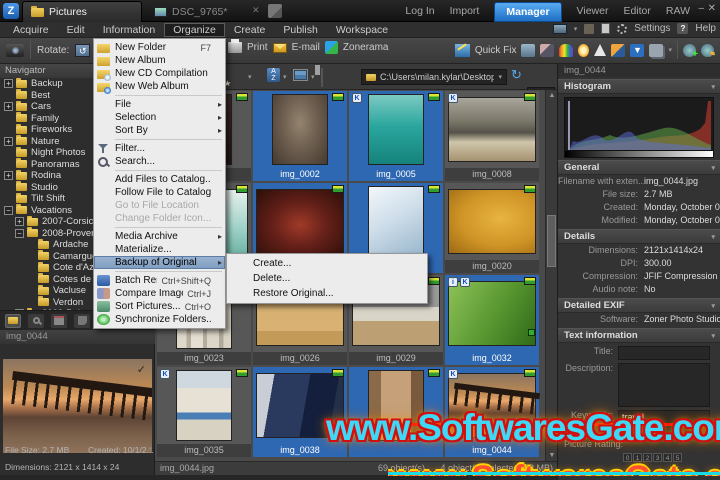 The image size is (720, 480). Describe the element at coordinates (639, 305) in the screenshot. I see `section-header-detailed-exif: Detailed EXIF ▾` at that location.